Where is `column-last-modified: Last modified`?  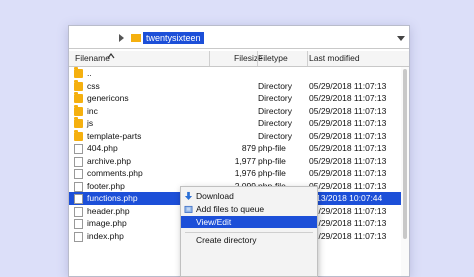
column-last-modified: Last modified is located at coordinates (334, 58).